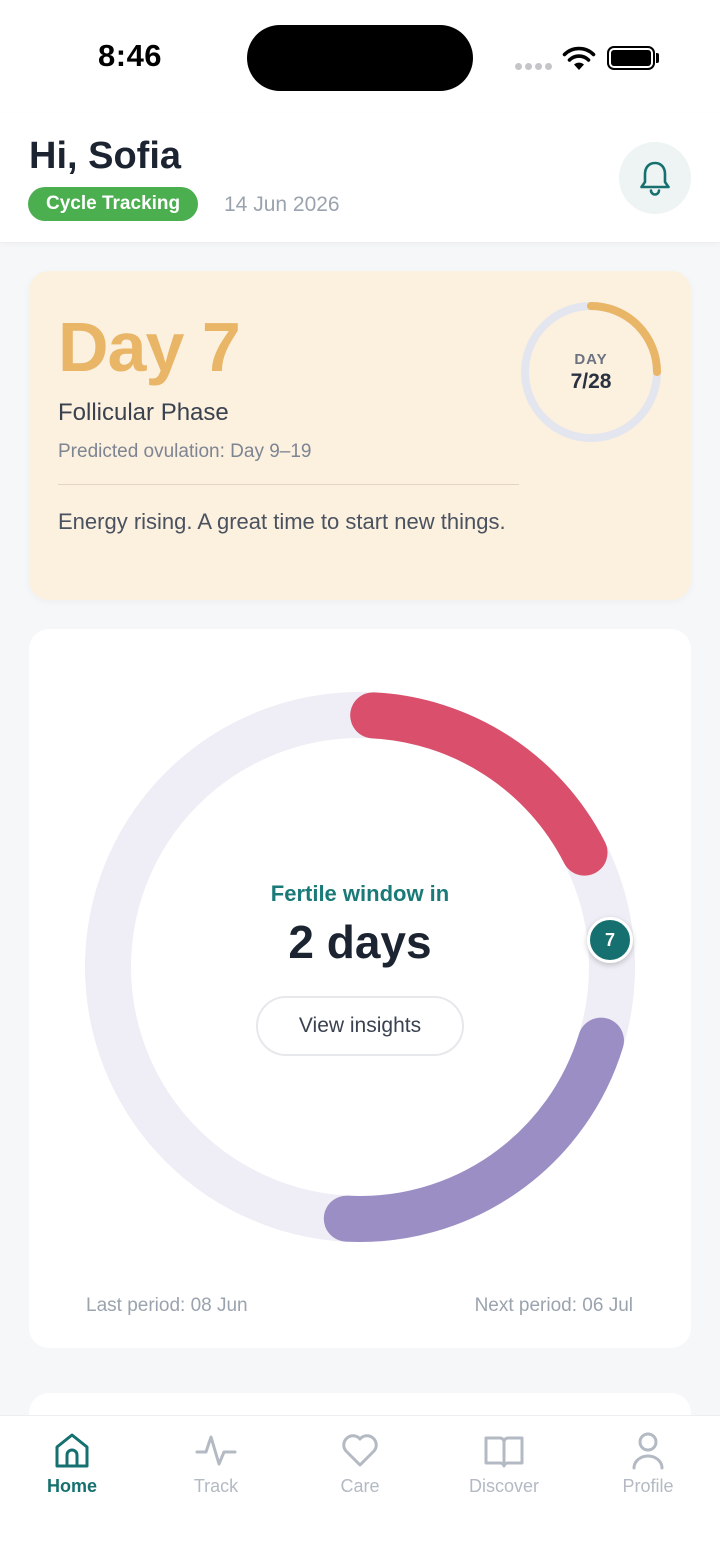 The height and width of the screenshot is (1565, 720). I want to click on period-arc, so click(479, 784).